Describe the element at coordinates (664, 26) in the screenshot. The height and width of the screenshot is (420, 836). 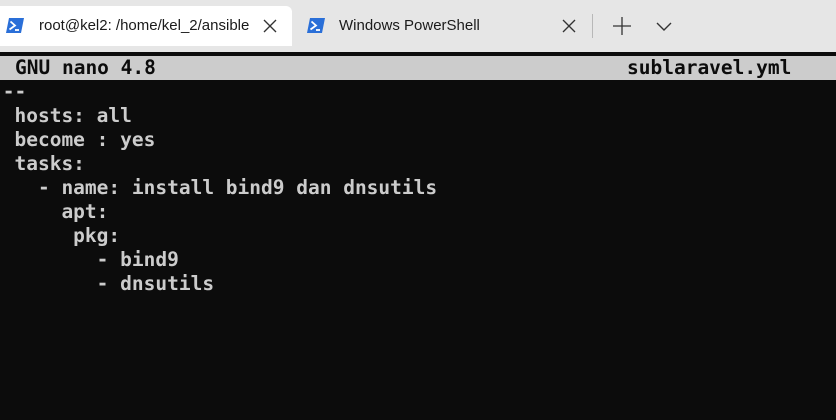
I see `chevron-down-icon` at that location.